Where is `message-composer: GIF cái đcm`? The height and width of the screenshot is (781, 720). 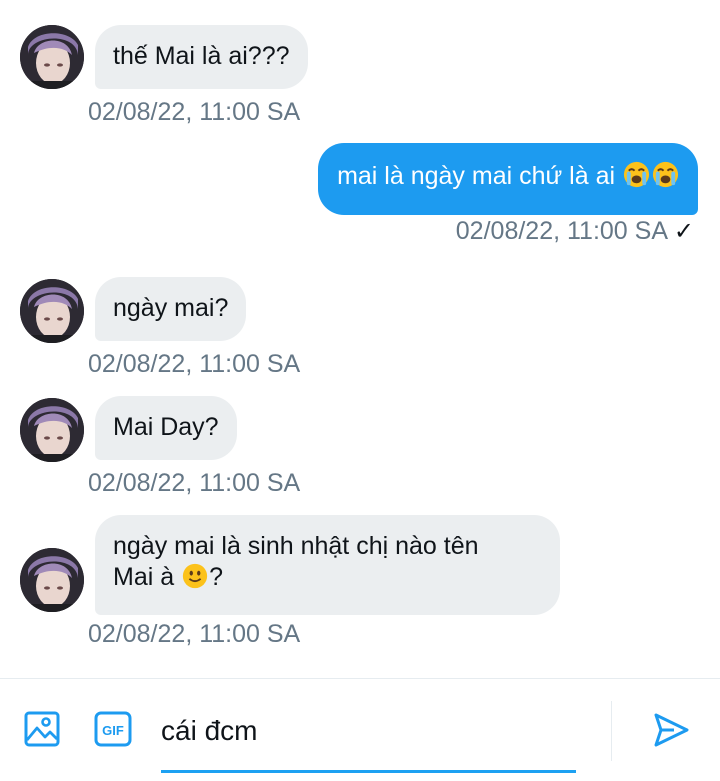 message-composer: GIF cái đcm is located at coordinates (360, 729).